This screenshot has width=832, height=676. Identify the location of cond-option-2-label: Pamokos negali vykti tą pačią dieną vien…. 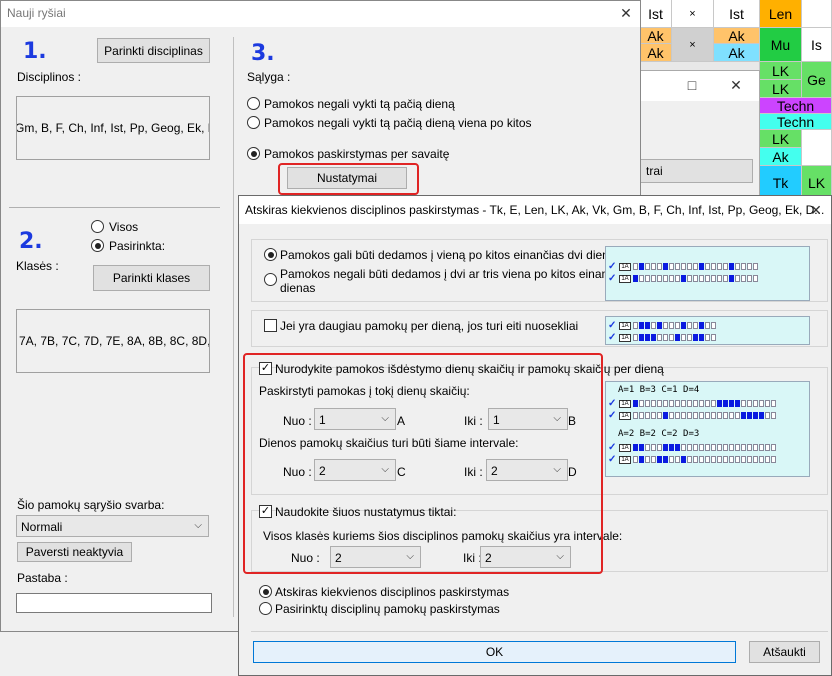
(398, 123).